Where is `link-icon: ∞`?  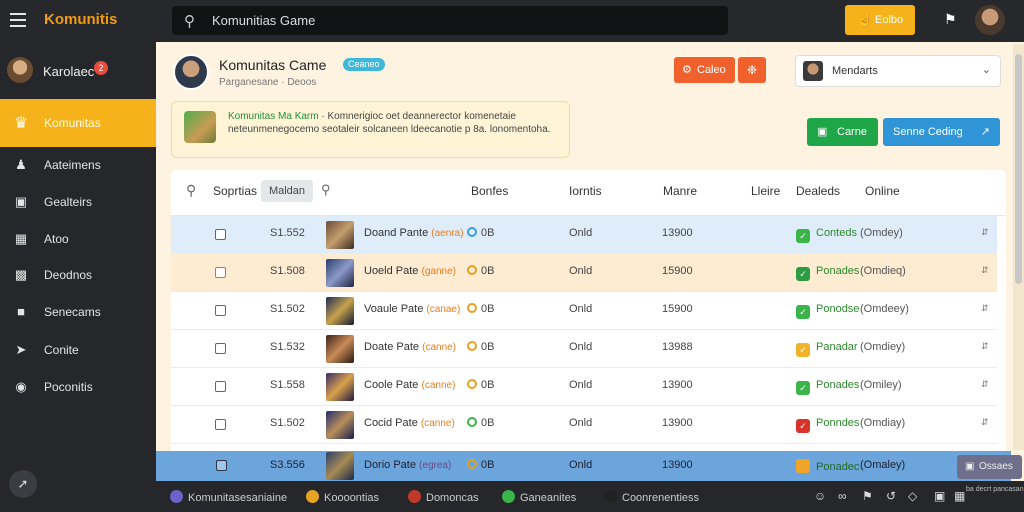
link-icon: ∞ is located at coordinates (842, 496).